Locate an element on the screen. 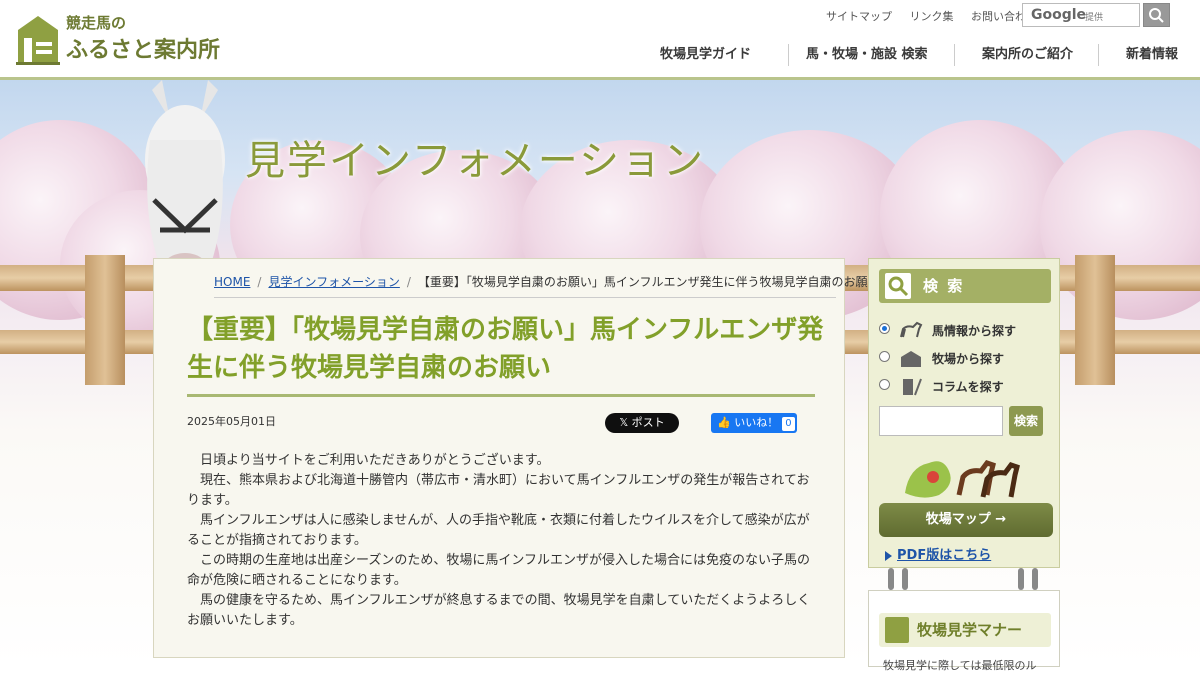  horse-icon is located at coordinates (911, 329).